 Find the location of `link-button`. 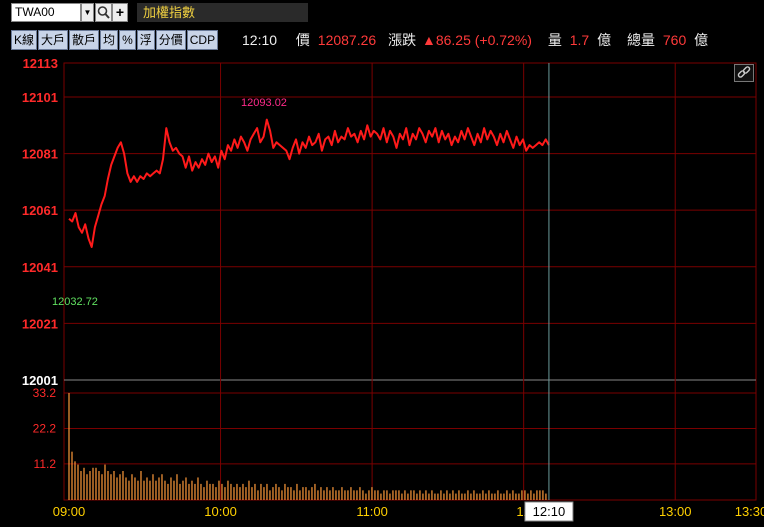

link-button is located at coordinates (744, 73).